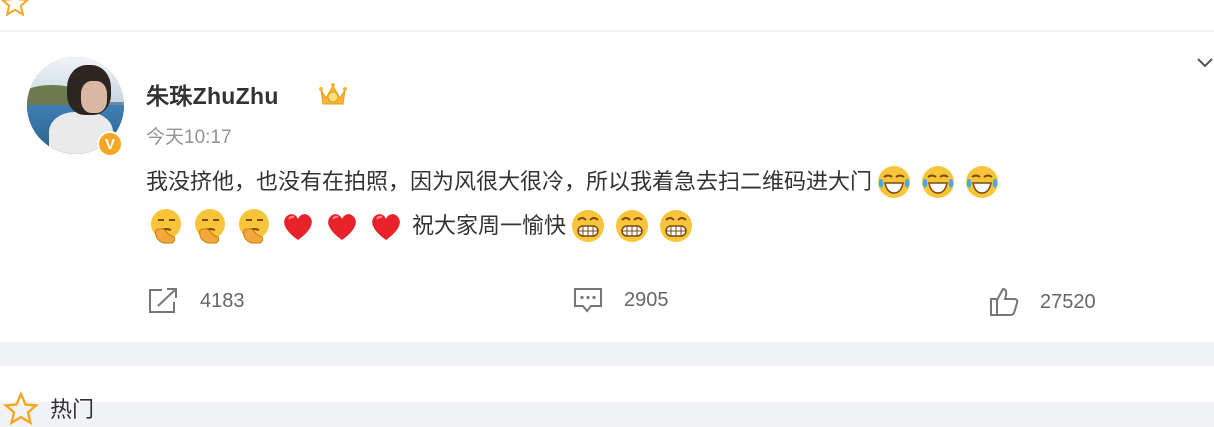 Image resolution: width=1214 pixels, height=427 pixels. I want to click on hot-section: 热门, so click(607, 396).